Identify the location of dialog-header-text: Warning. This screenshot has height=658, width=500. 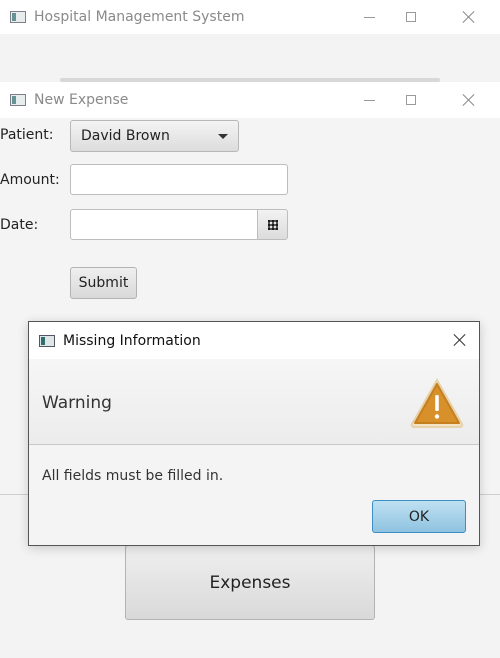
(77, 403).